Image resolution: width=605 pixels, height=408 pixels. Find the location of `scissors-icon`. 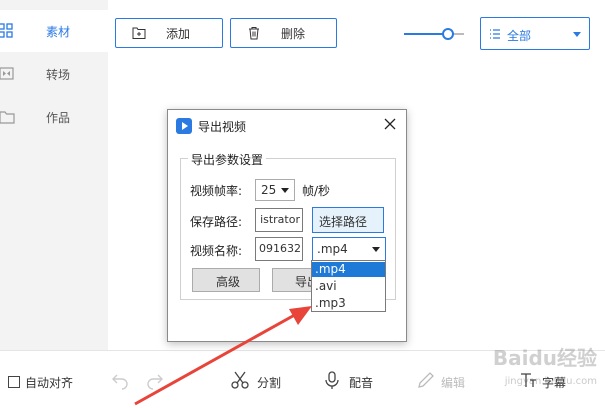

scissors-icon is located at coordinates (240, 380).